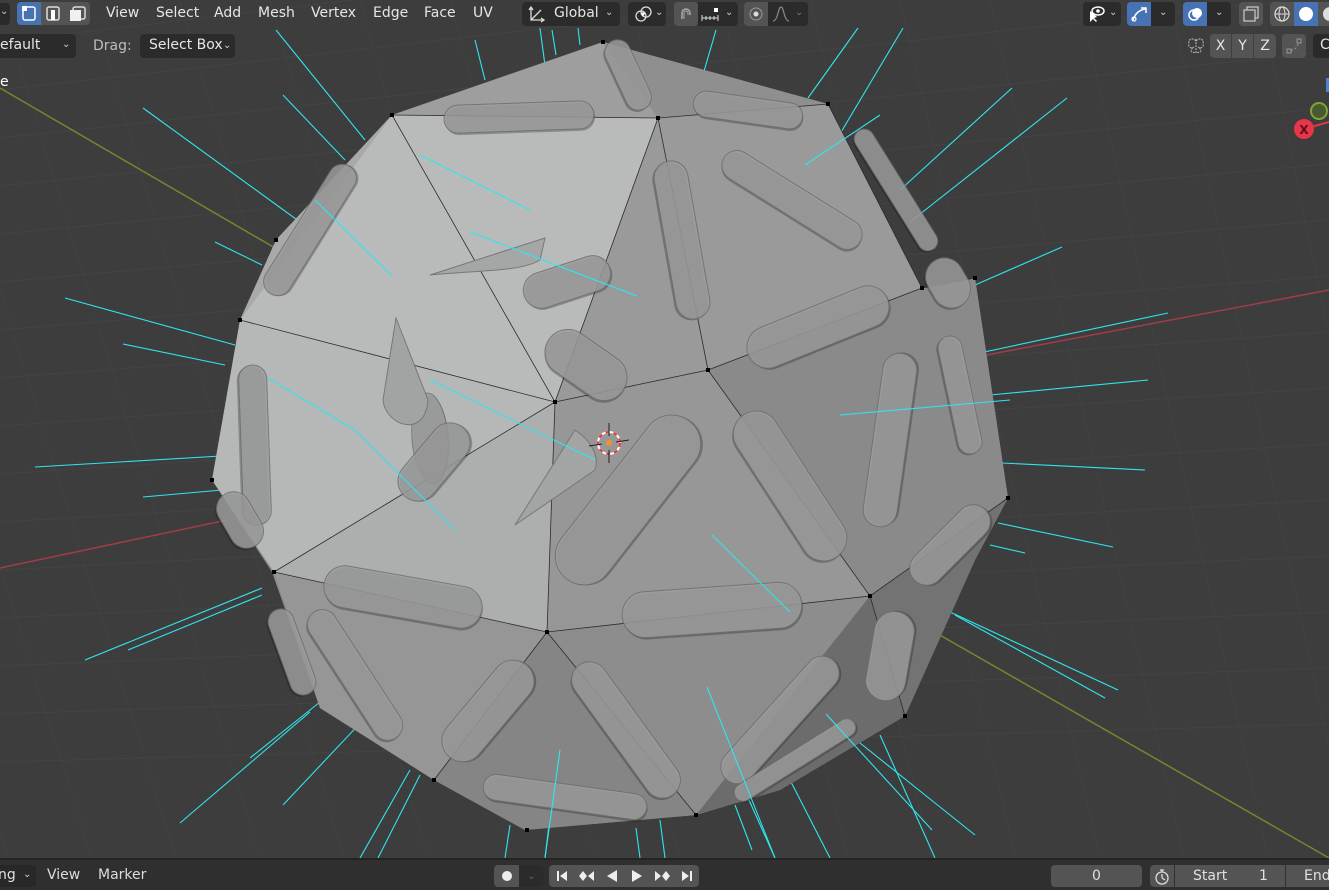 Image resolution: width=1329 pixels, height=890 pixels. What do you see at coordinates (333, 13) in the screenshot?
I see `menu-vertex: Vertex` at bounding box center [333, 13].